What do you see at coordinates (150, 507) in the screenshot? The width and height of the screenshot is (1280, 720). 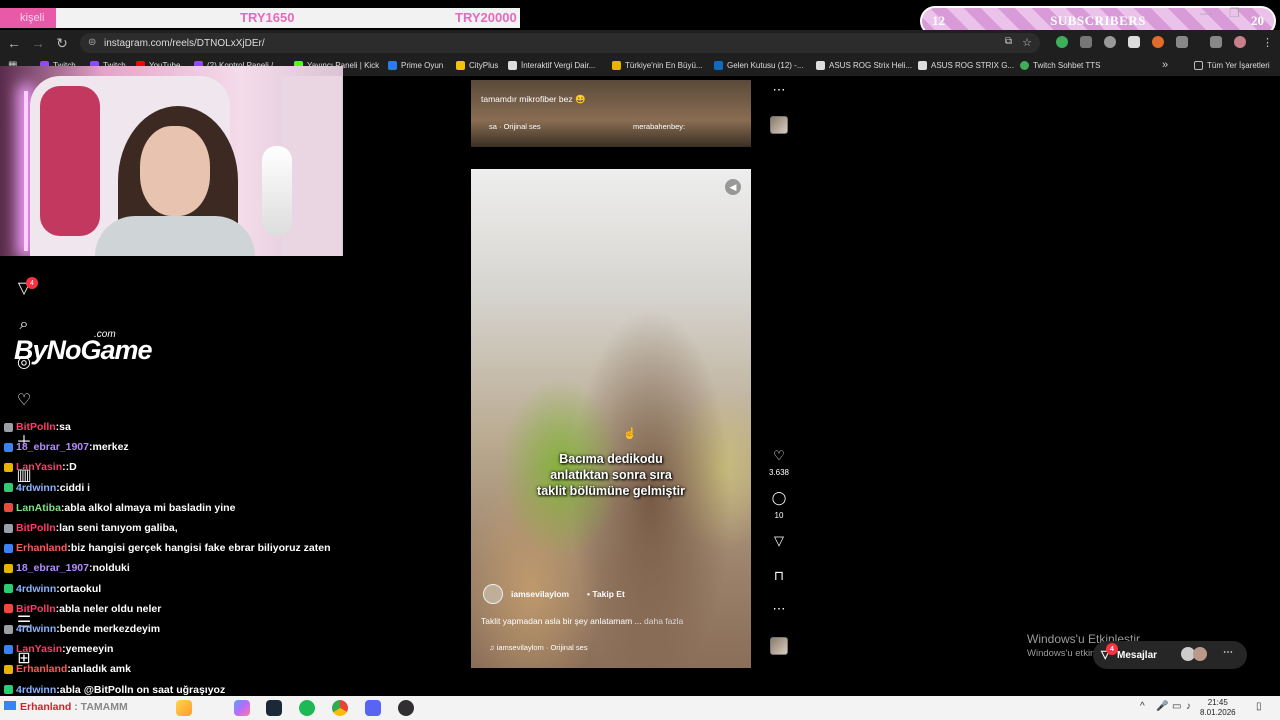 I see `chat-text: abla alkol almaya mi basladin yine` at bounding box center [150, 507].